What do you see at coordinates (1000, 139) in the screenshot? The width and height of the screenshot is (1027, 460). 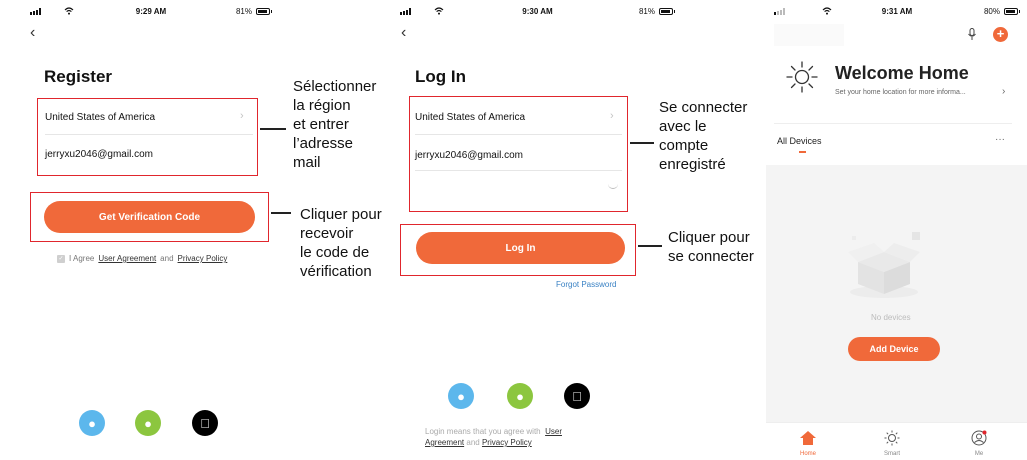 I see `more-options-icon: ···` at bounding box center [1000, 139].